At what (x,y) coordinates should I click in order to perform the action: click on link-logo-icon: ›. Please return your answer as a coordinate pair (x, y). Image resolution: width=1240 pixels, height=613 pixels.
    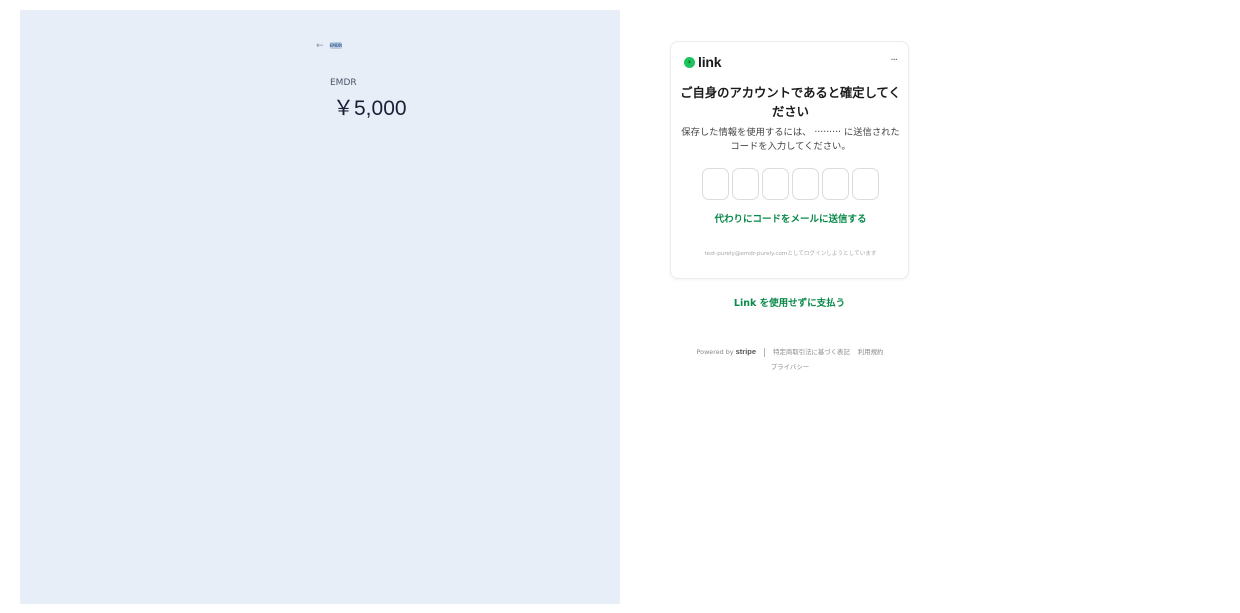
    Looking at the image, I should click on (689, 62).